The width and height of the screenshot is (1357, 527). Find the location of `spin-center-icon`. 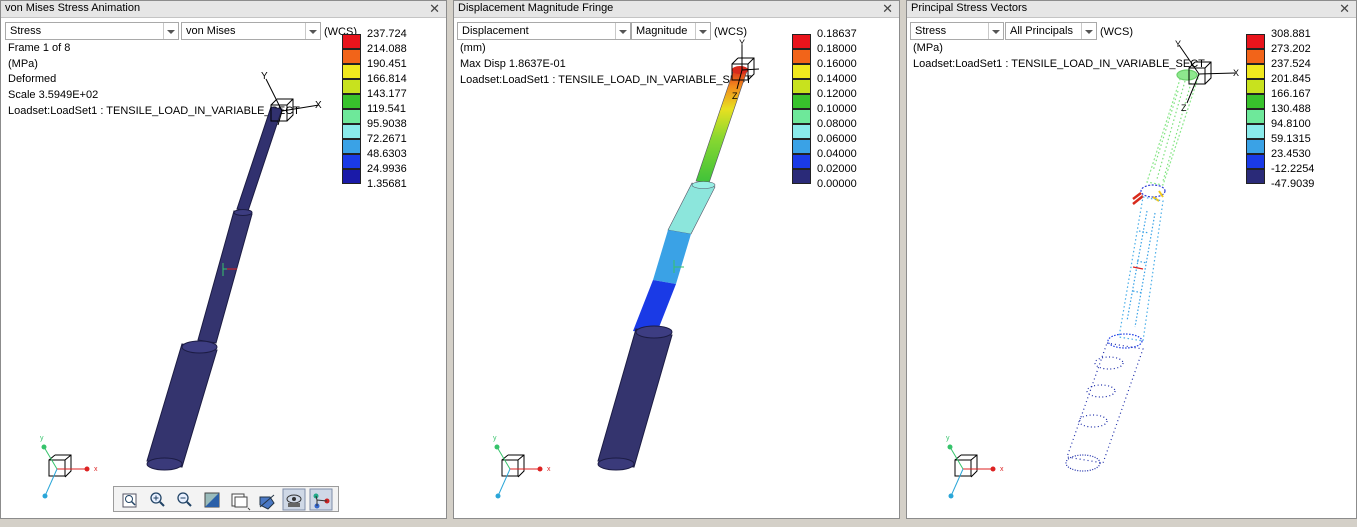

spin-center-icon is located at coordinates (267, 502).